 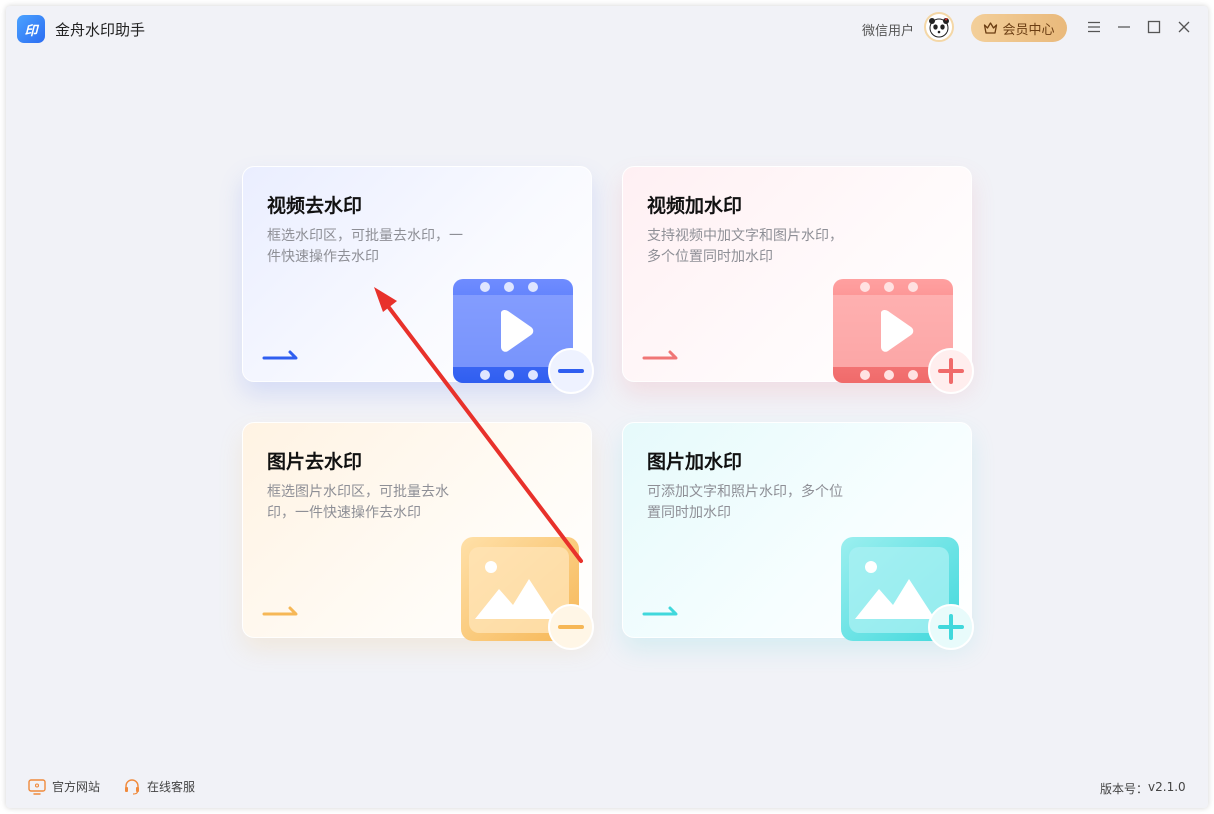 What do you see at coordinates (365, 246) in the screenshot?
I see `card-description: 框选水印区，可批量去水印，一件快速操作去水印` at bounding box center [365, 246].